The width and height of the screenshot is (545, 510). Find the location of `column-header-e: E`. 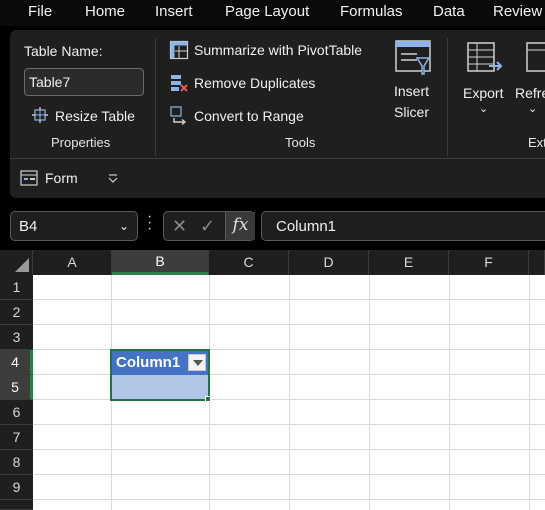

column-header-e: E is located at coordinates (409, 262).